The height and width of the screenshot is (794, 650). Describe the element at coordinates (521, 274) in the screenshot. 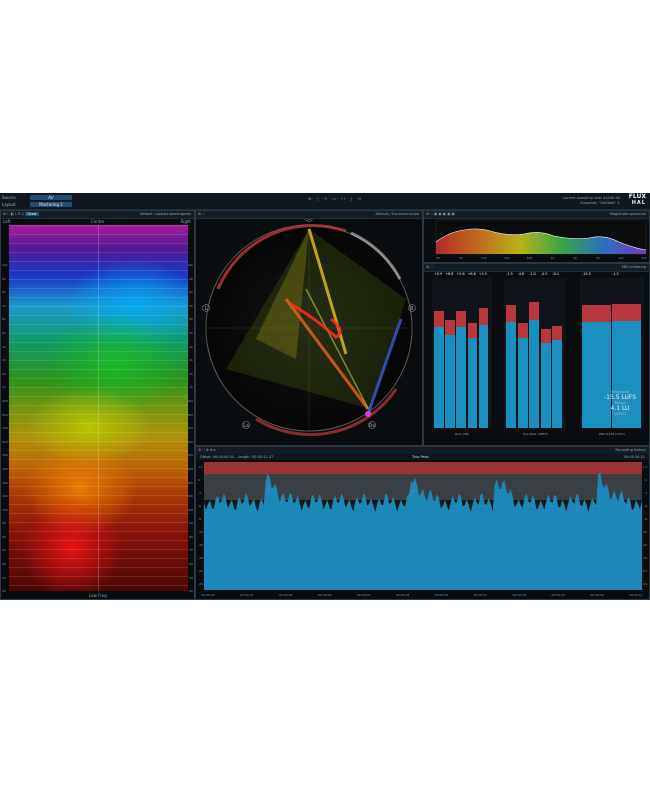

I see `meter-readout: -4.8` at that location.